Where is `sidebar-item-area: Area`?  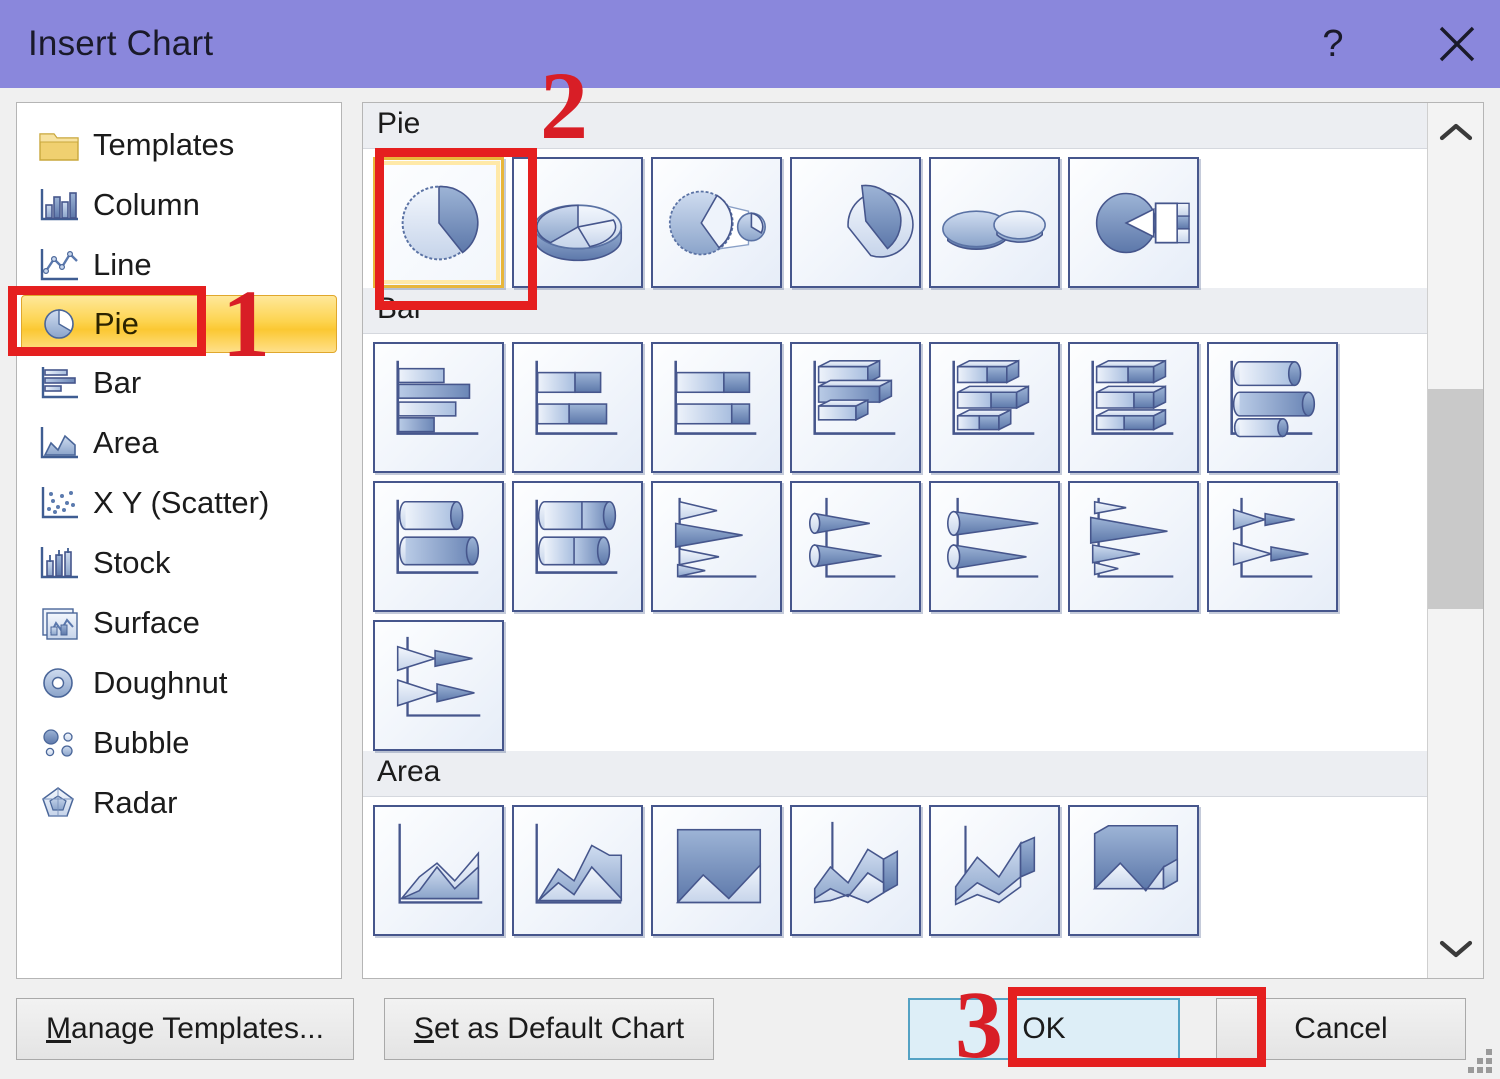 sidebar-item-area: Area is located at coordinates (179, 443).